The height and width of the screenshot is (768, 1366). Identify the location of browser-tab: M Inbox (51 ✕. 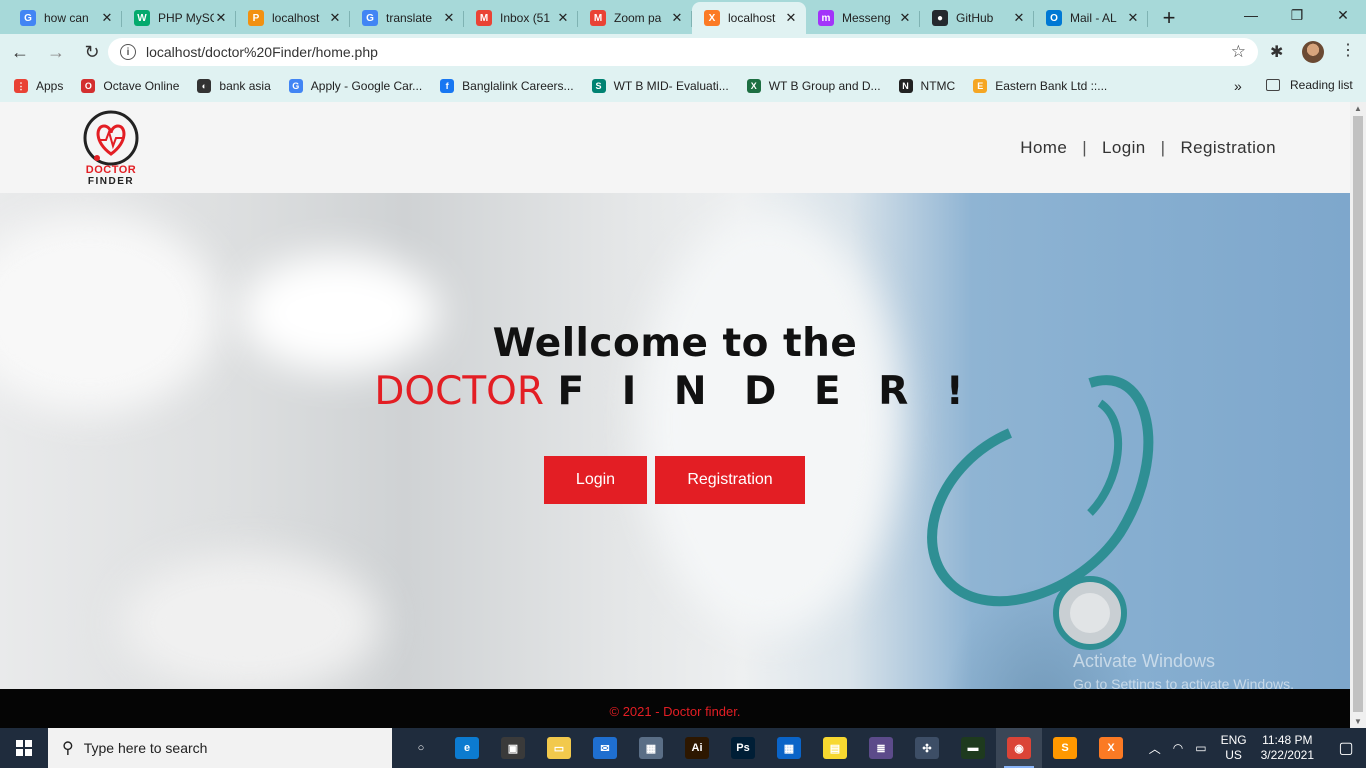
(521, 18).